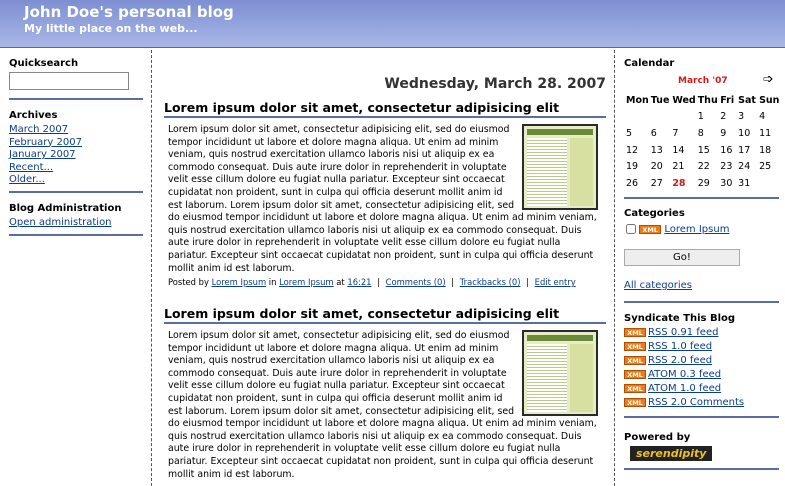  I want to click on calendar-day: 29, so click(703, 183).